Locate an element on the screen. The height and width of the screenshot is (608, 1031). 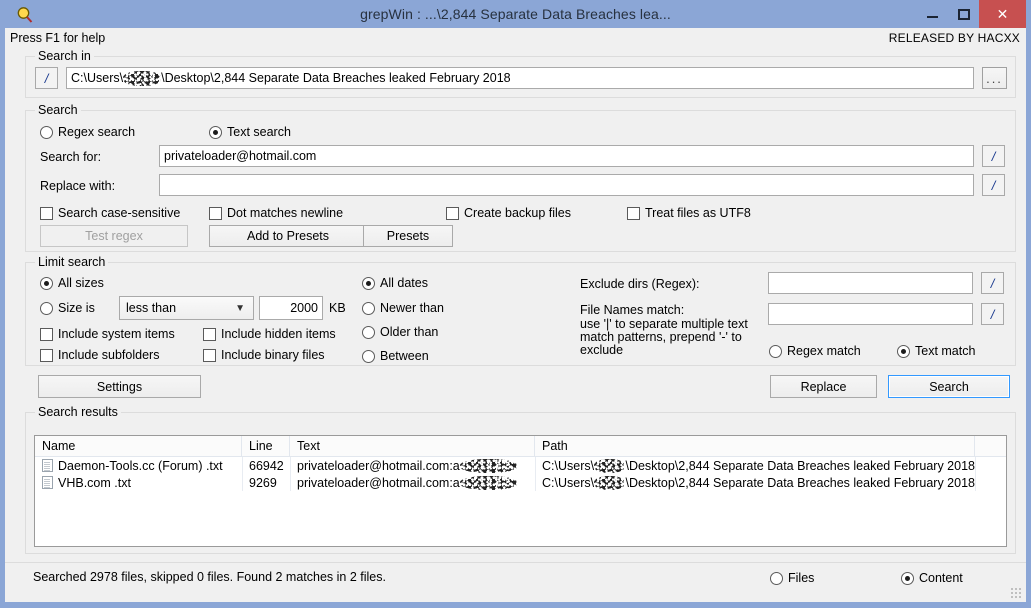
radio-files-mode-label: Files is located at coordinates (801, 578).